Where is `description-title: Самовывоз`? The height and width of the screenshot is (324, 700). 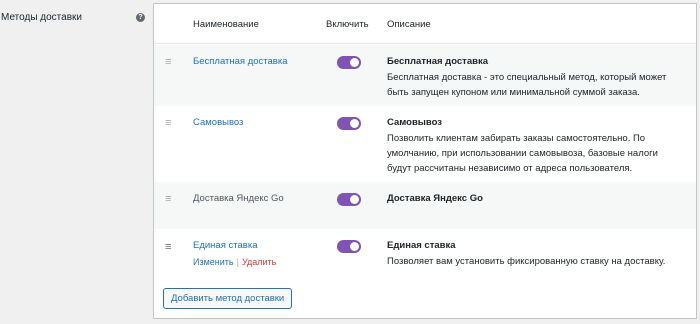 description-title: Самовывоз is located at coordinates (415, 122).